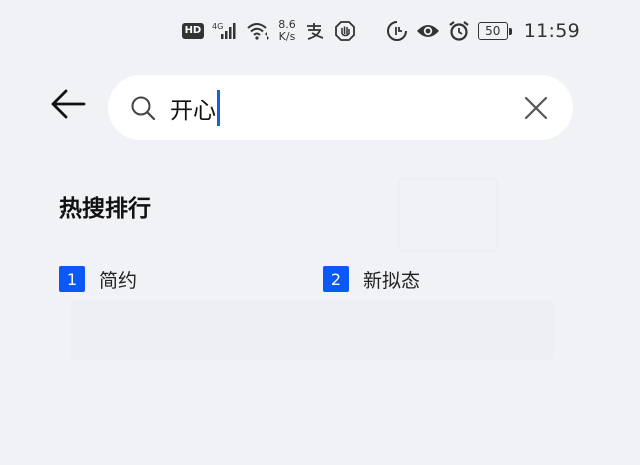 Image resolution: width=640 pixels, height=465 pixels. I want to click on clear-search-button, so click(536, 108).